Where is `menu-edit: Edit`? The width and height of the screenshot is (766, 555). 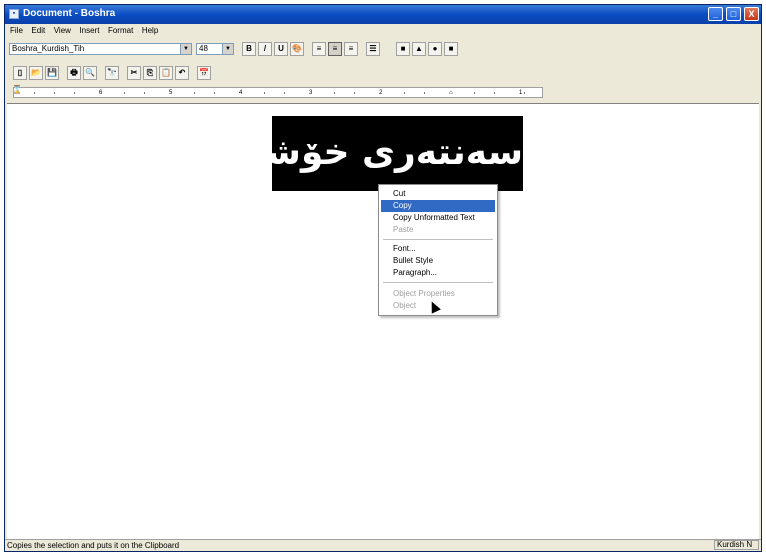 menu-edit: Edit is located at coordinates (38, 30).